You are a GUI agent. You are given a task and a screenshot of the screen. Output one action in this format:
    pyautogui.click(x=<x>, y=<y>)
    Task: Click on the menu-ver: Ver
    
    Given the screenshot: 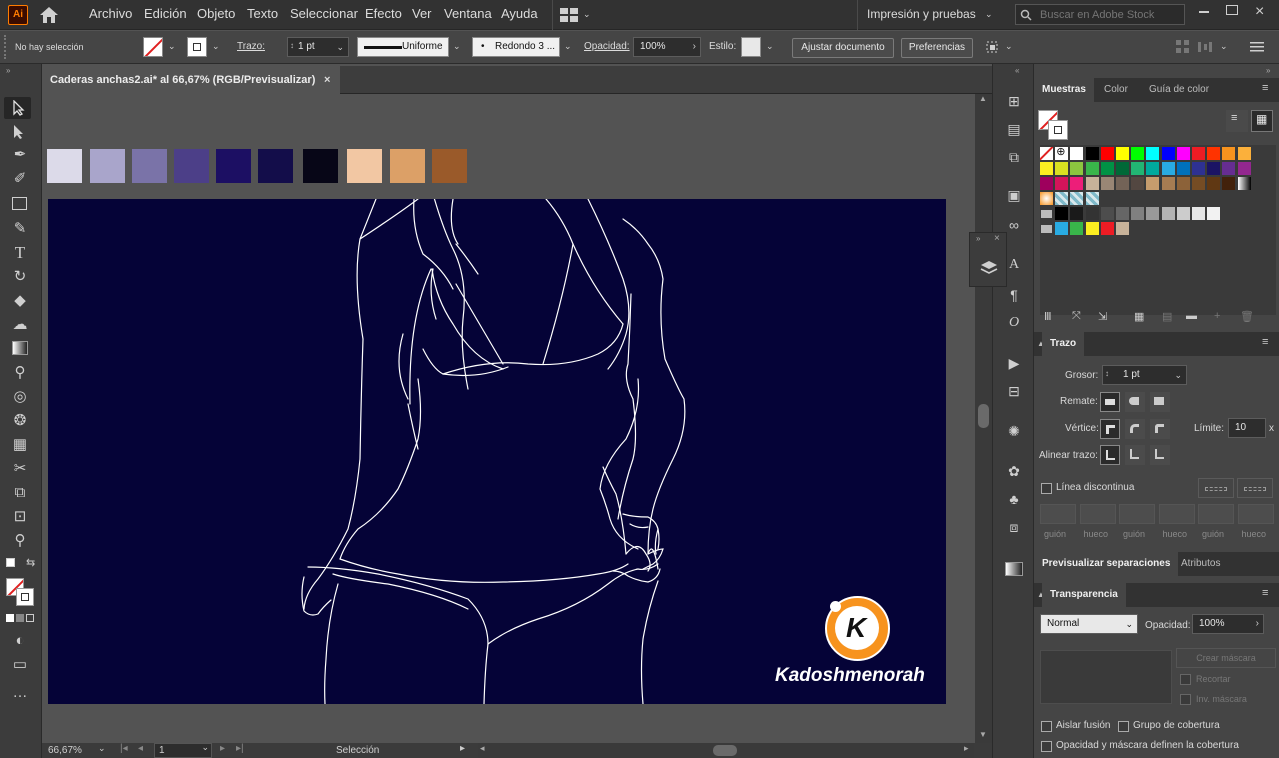 What is the action you would take?
    pyautogui.click(x=422, y=15)
    